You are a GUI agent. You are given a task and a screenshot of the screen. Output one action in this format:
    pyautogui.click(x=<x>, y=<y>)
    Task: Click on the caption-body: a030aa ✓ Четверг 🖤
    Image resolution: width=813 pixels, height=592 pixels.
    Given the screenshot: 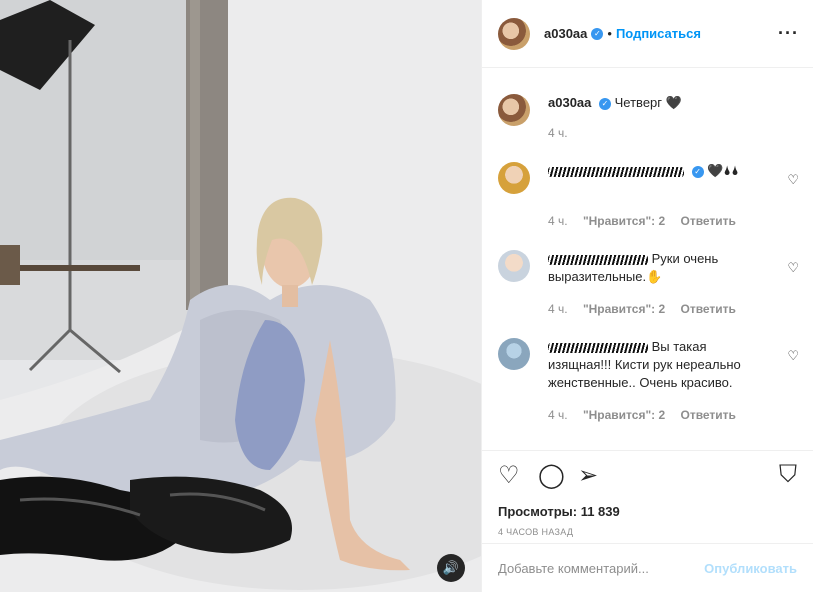 What is the action you would take?
    pyautogui.click(x=658, y=103)
    